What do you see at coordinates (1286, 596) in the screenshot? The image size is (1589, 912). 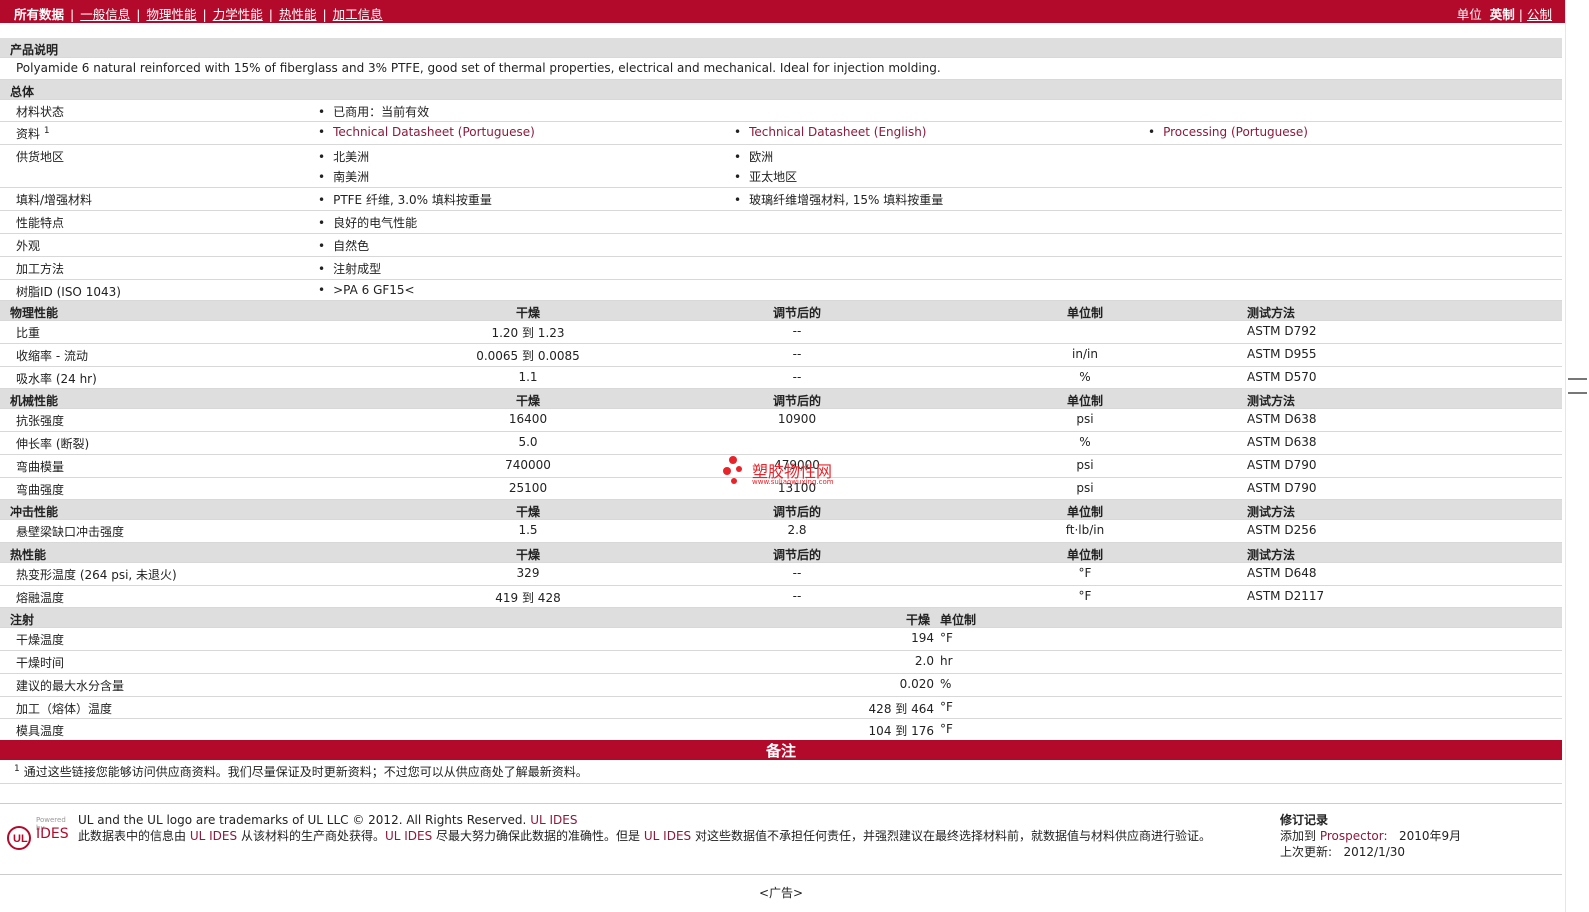 I see `test-method: ASTM D2117` at bounding box center [1286, 596].